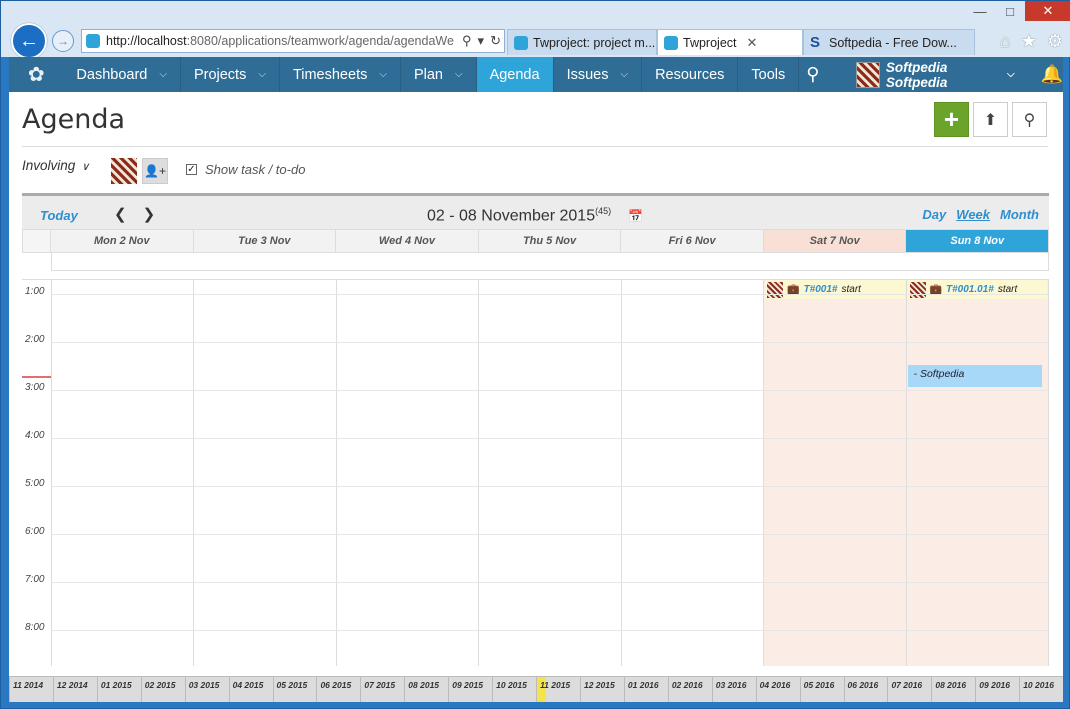 The height and width of the screenshot is (709, 1070). Describe the element at coordinates (1019, 214) in the screenshot. I see `view-month: Month` at that location.